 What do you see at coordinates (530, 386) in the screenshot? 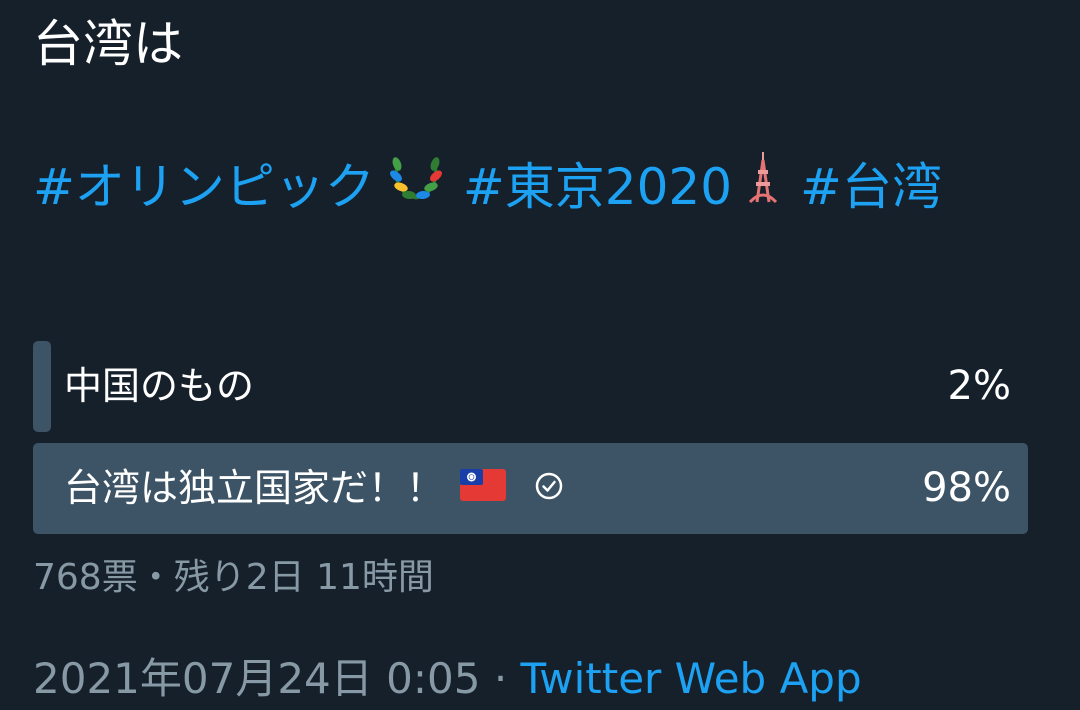
I see `poll-option-china: 中国のもの 2%` at bounding box center [530, 386].